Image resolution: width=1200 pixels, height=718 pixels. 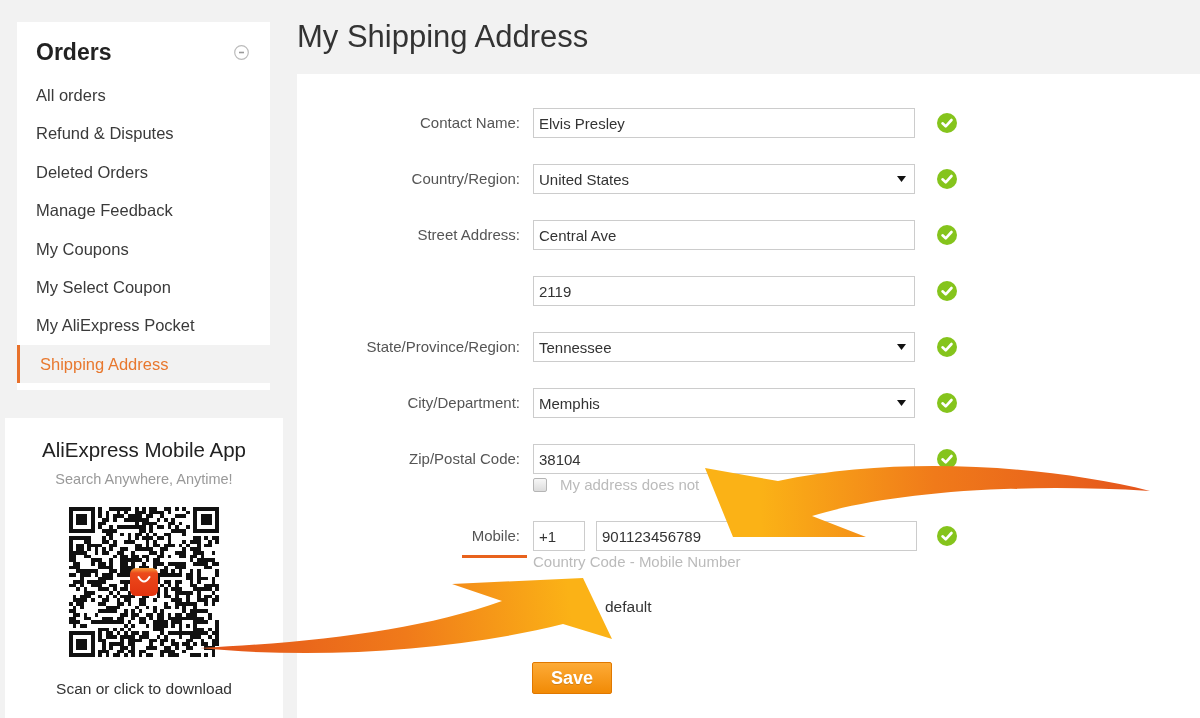 I want to click on download-caption: Scan or click to download, so click(x=144, y=689).